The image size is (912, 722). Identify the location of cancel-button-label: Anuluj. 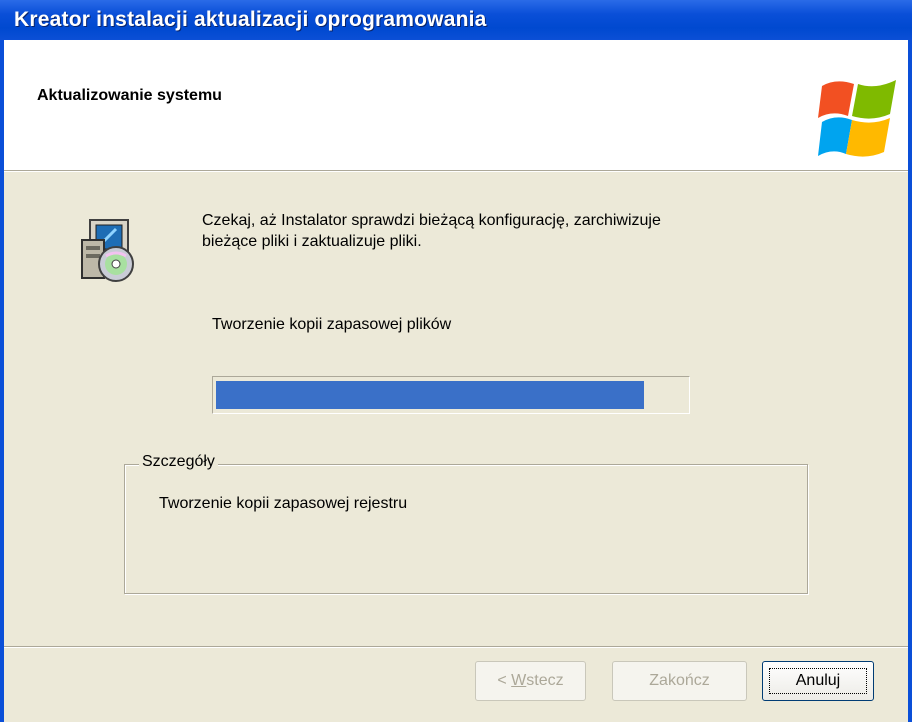
(818, 680).